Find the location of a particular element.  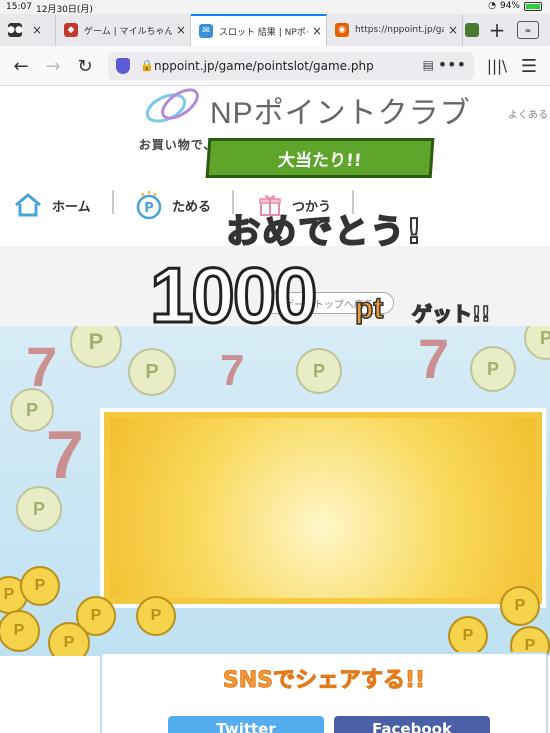

tab-2: ◆ ゲーム | マイルちゃん × is located at coordinates (123, 30).